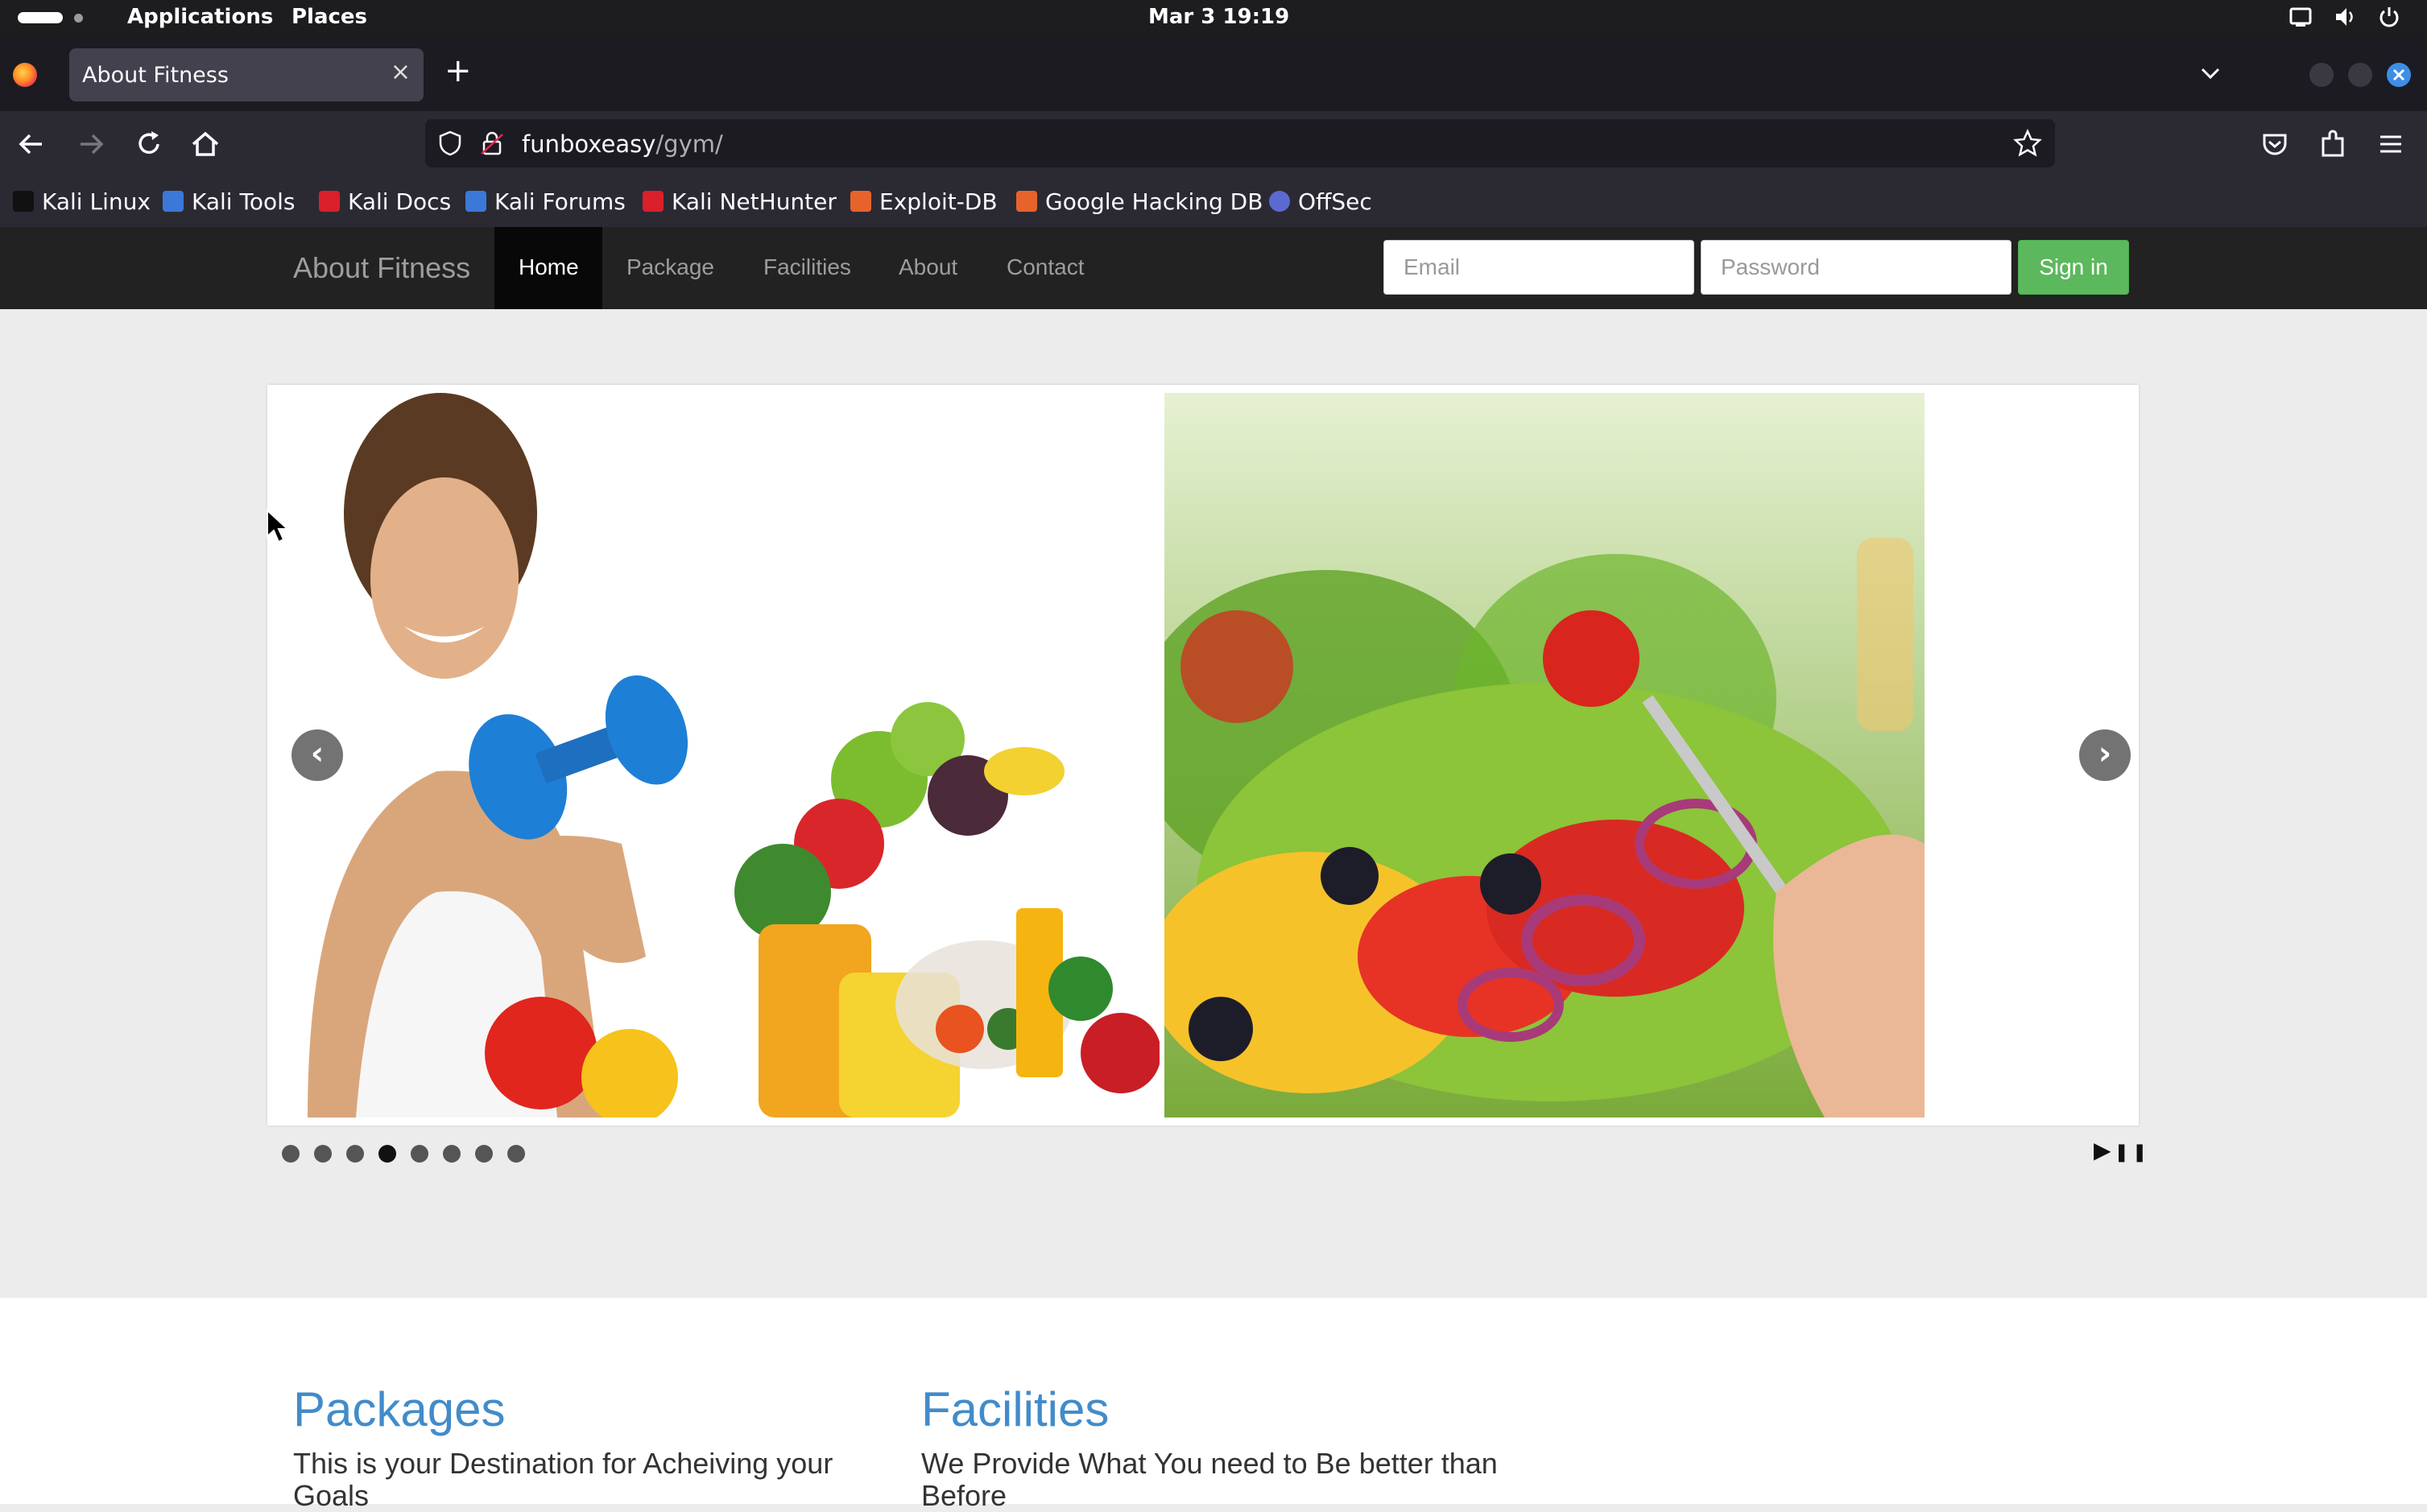 This screenshot has height=1512, width=2427. What do you see at coordinates (754, 201) in the screenshot?
I see `bookmark-label: Kali NetHunter` at bounding box center [754, 201].